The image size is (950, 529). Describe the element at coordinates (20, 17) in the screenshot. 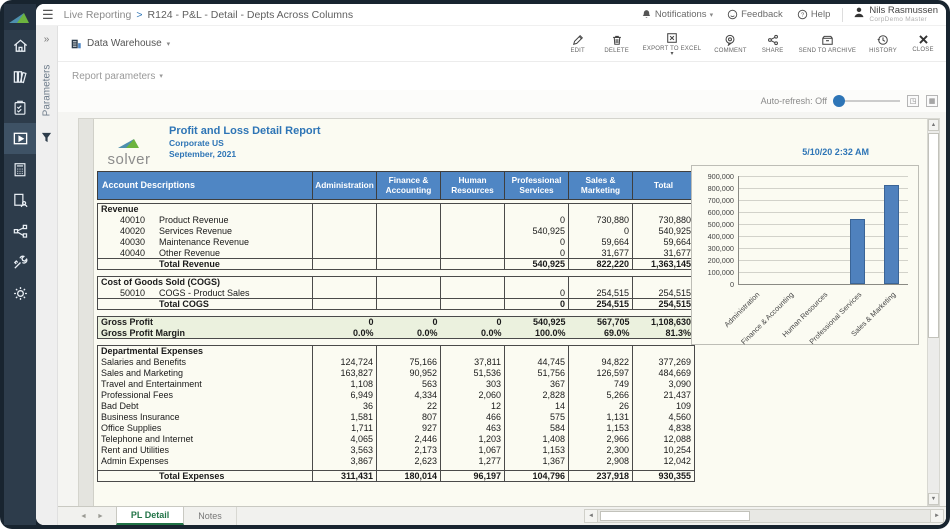

I see `solver-logo-icon` at that location.